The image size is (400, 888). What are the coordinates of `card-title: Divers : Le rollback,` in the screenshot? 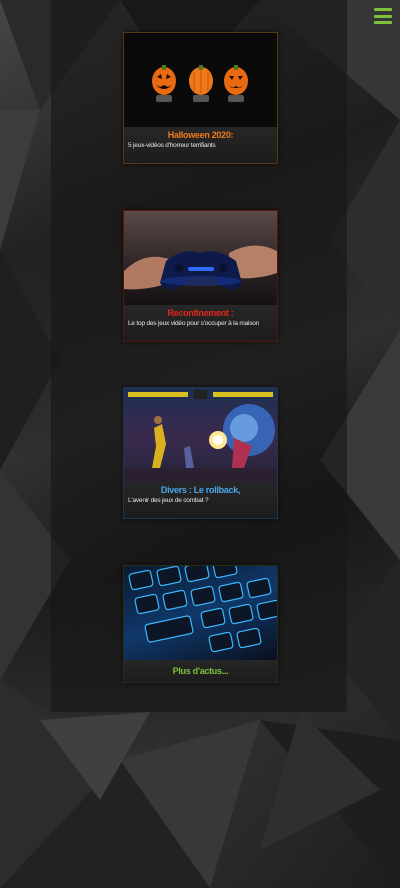 It's located at (200, 490).